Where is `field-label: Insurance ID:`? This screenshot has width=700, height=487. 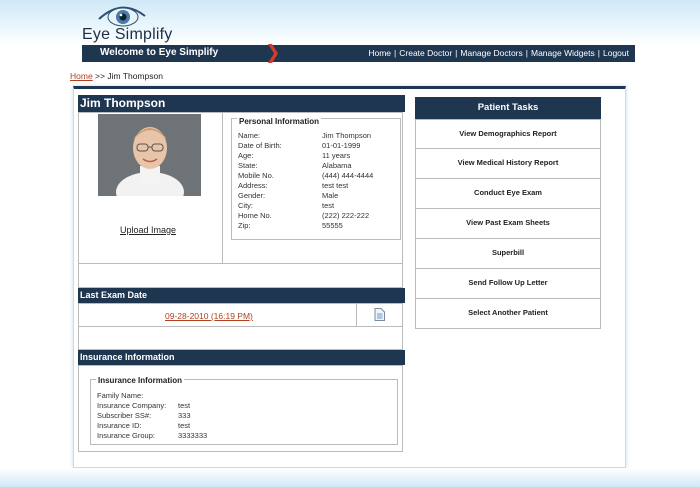
field-label: Insurance ID: is located at coordinates (119, 425).